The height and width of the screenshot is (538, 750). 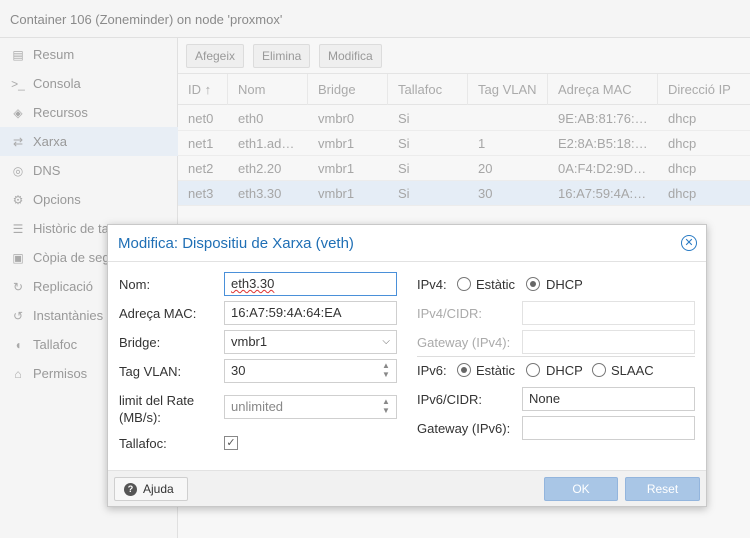 I want to click on sidebar-item-recursos: ◈ Recursos, so click(x=89, y=112).